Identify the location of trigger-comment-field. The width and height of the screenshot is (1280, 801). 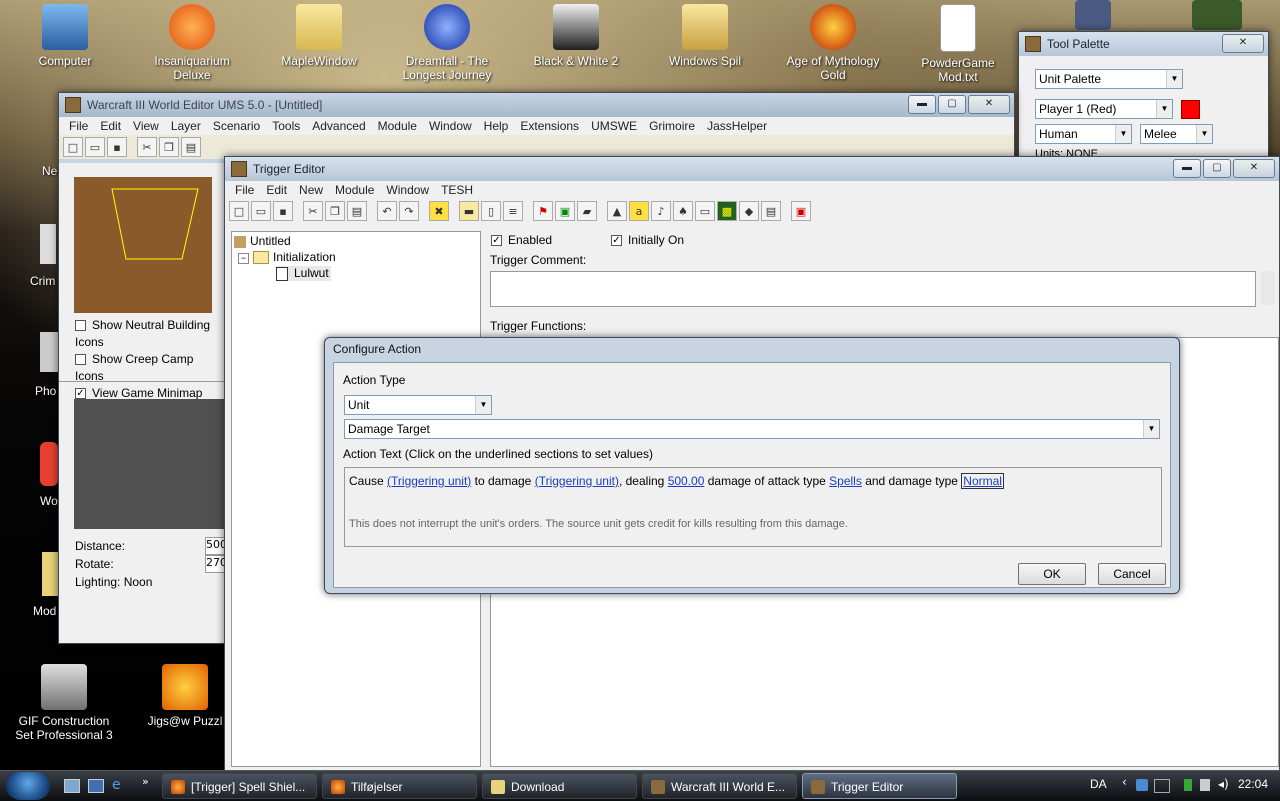
(873, 289).